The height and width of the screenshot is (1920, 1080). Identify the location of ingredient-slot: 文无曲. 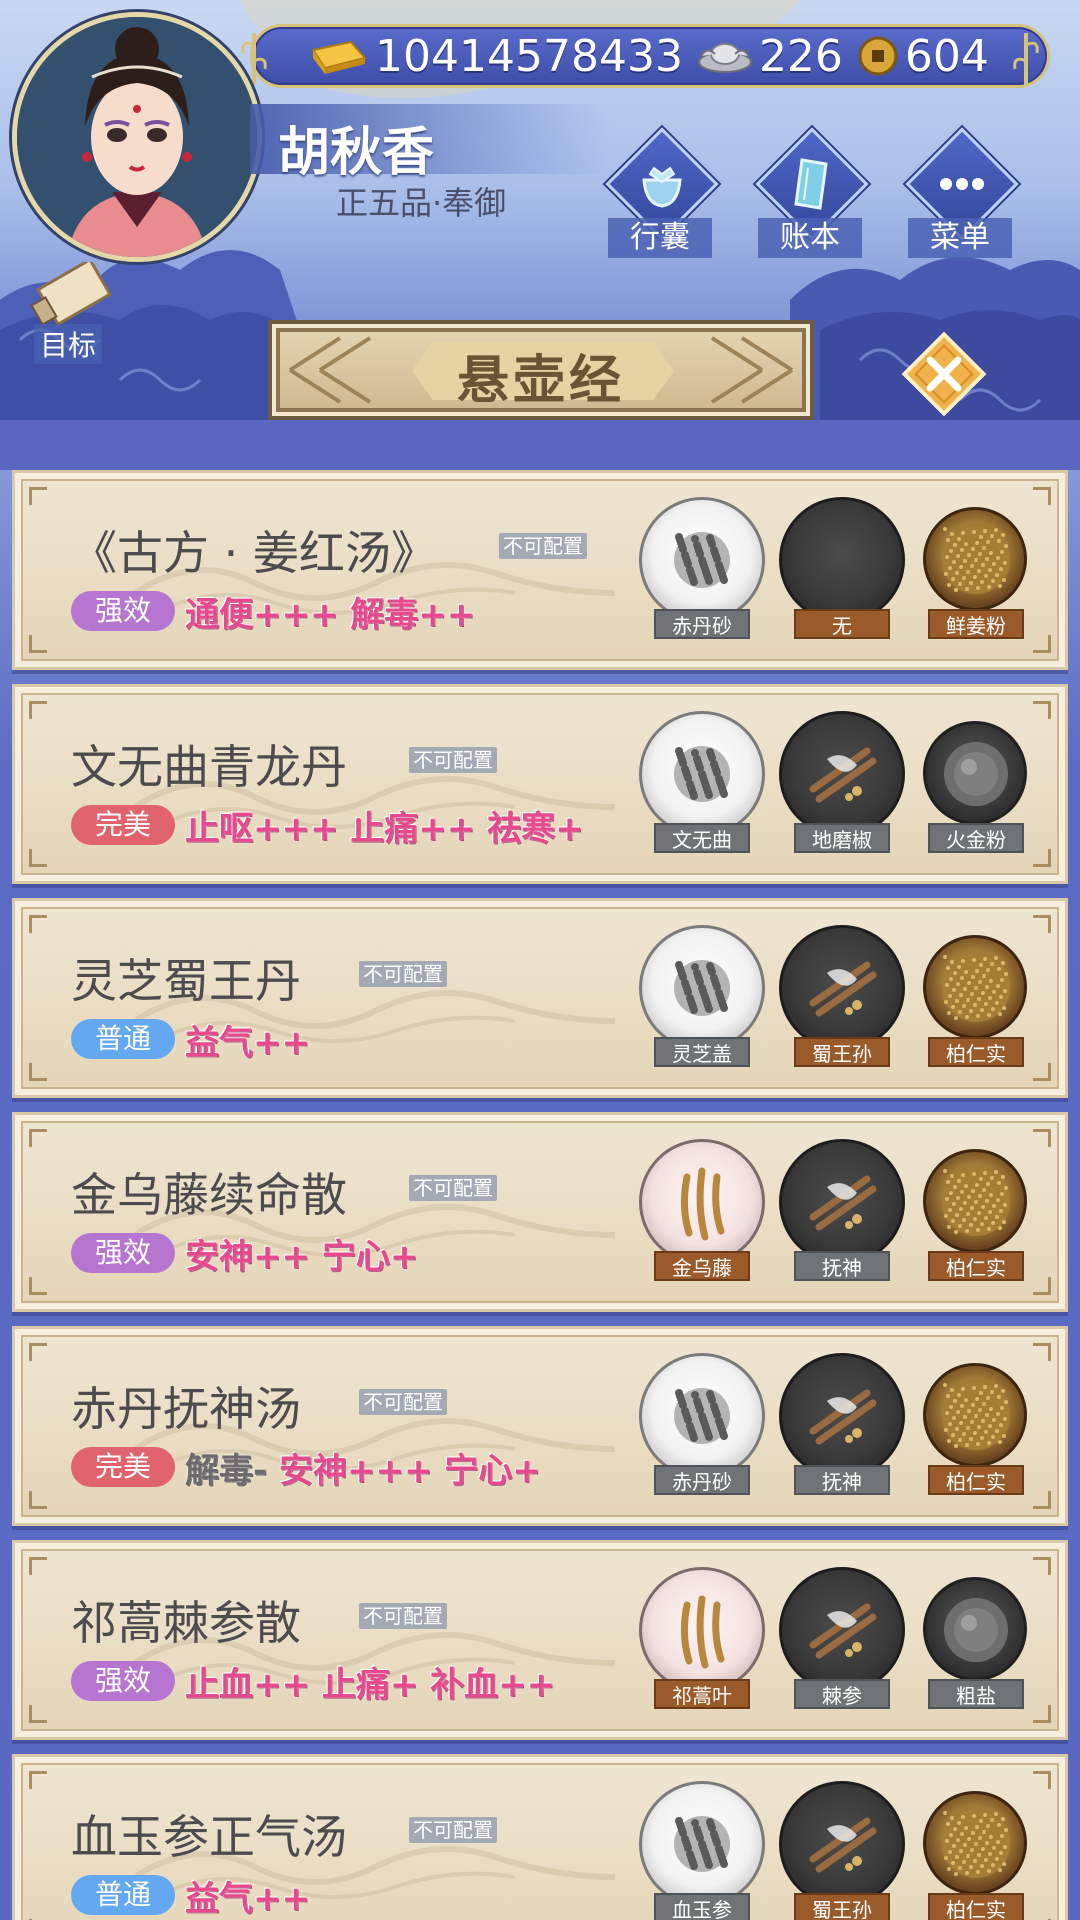
(702, 782).